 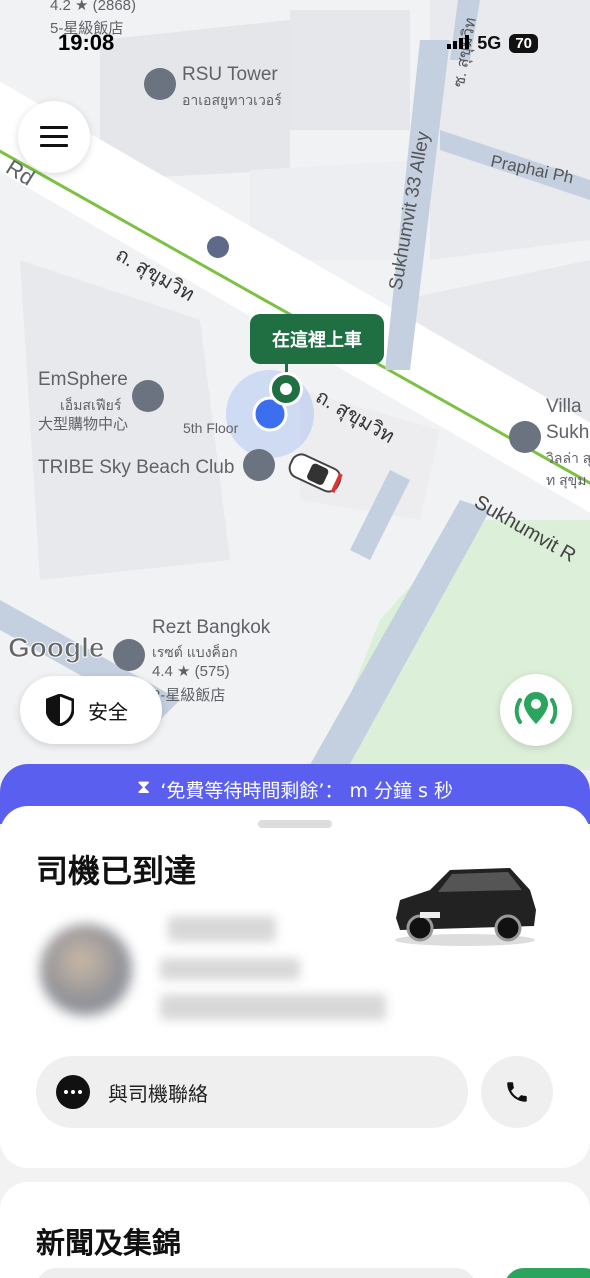 I want to click on signal-icon, so click(x=458, y=43).